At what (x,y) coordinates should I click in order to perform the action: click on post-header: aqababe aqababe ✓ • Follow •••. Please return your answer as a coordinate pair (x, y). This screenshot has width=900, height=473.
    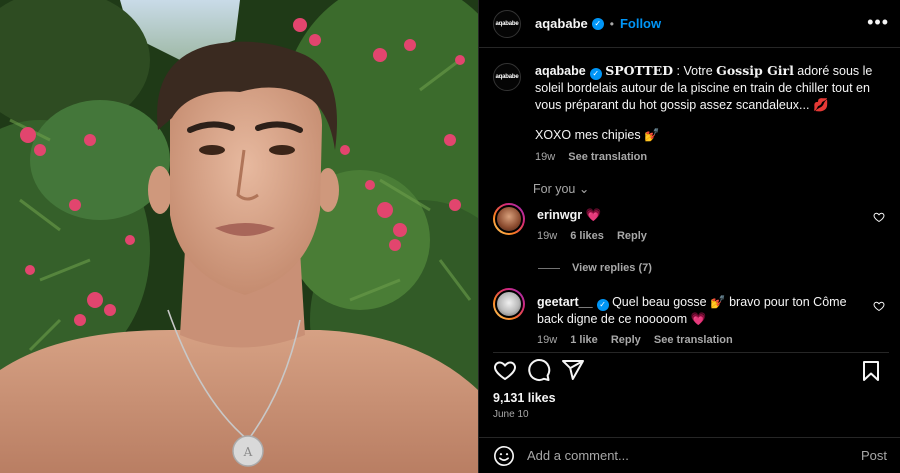
    Looking at the image, I should click on (689, 24).